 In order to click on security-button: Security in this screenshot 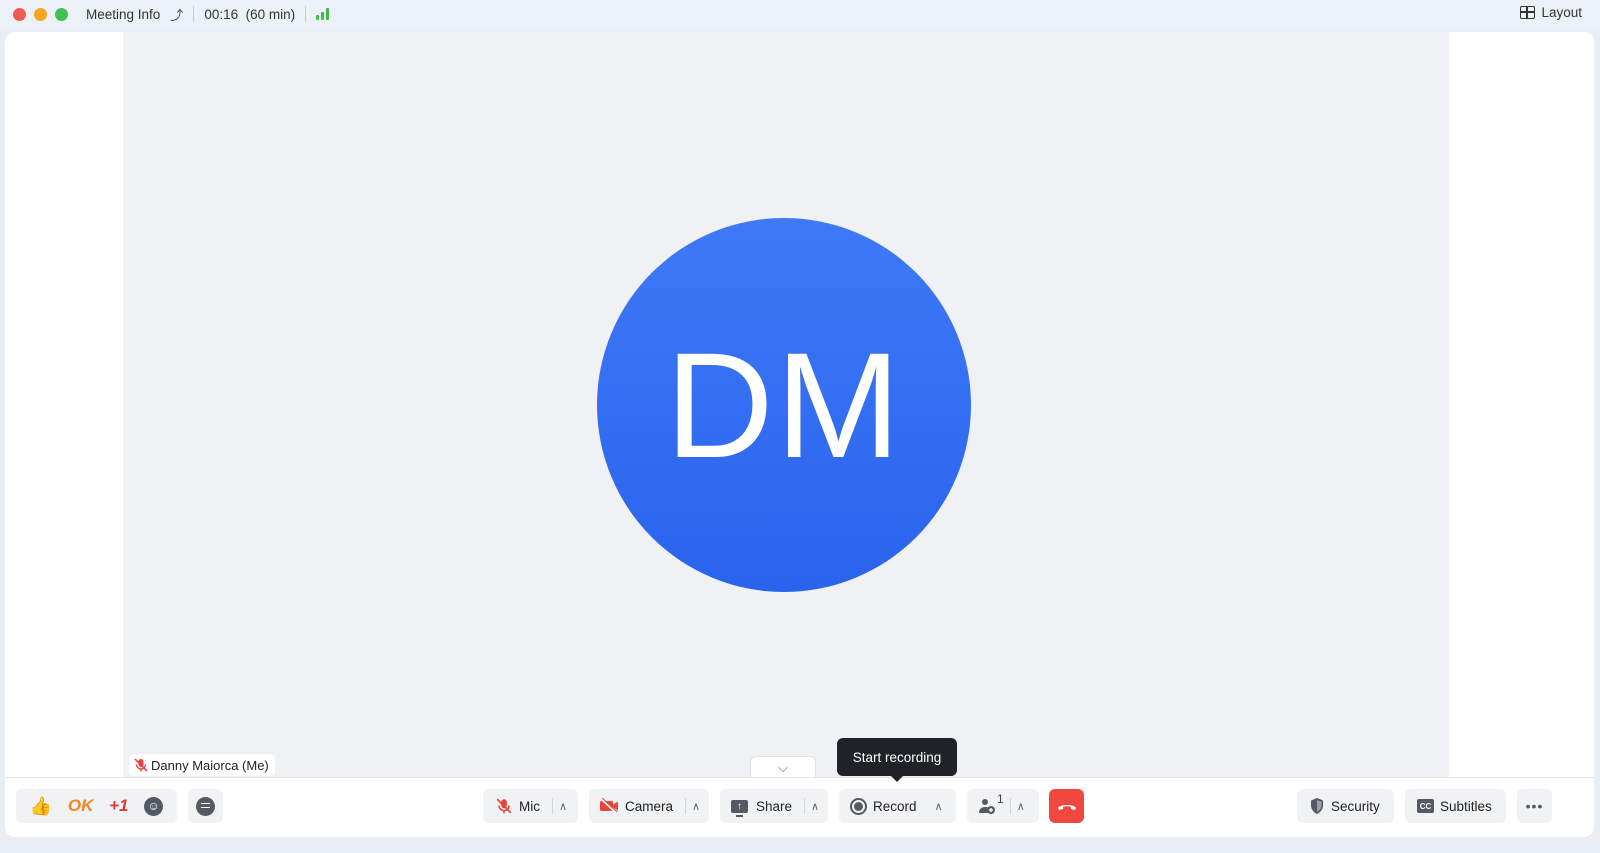, I will do `click(1345, 806)`.